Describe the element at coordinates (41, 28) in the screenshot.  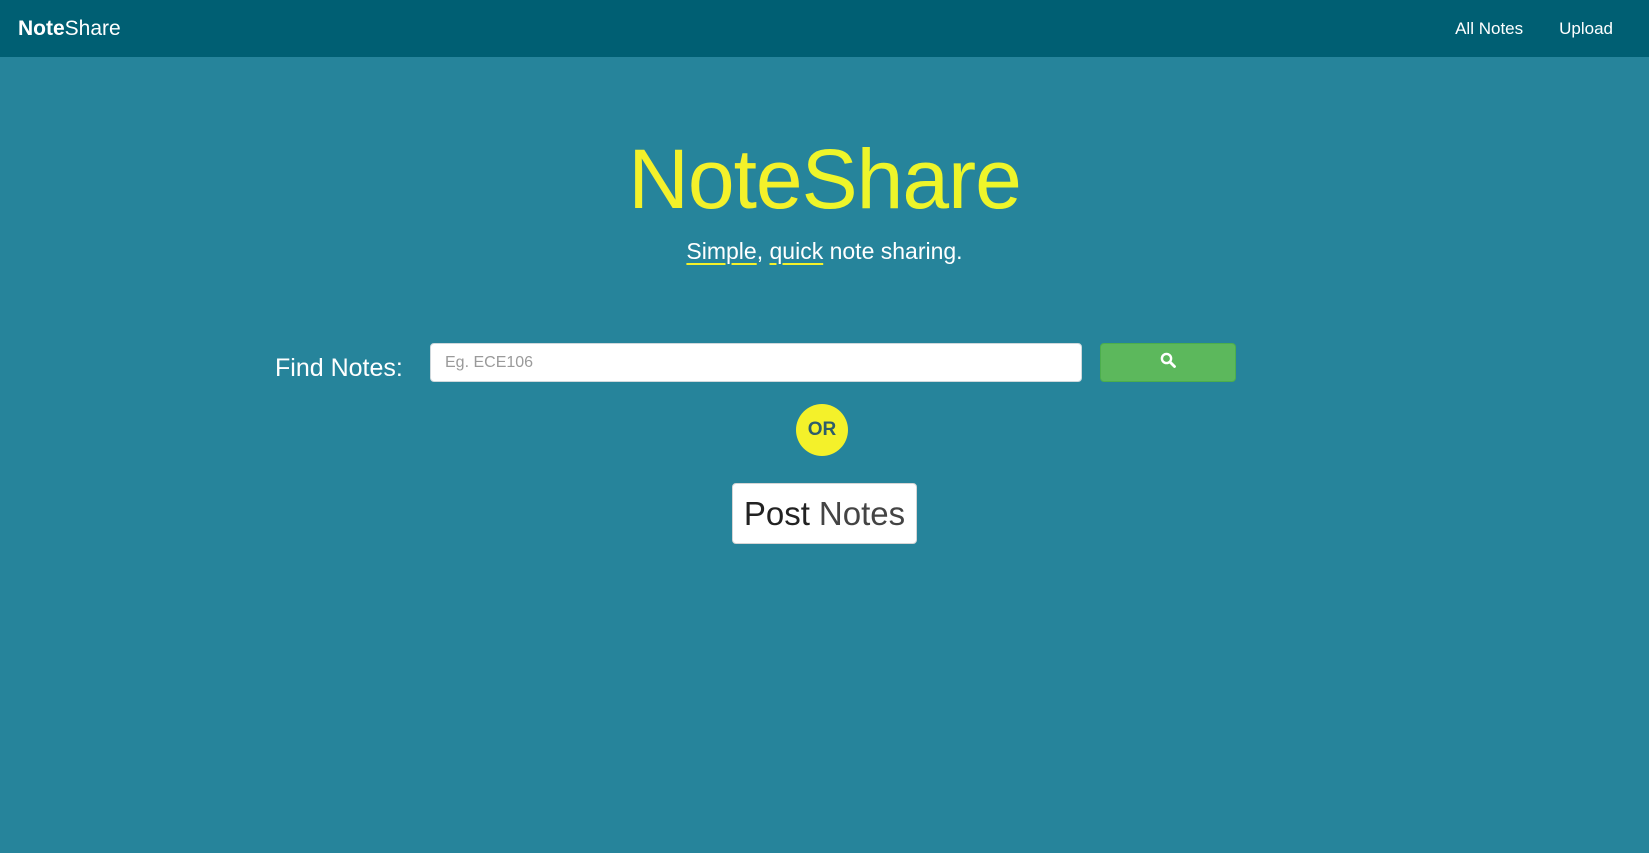
I see `brand-logo-bold: Note` at that location.